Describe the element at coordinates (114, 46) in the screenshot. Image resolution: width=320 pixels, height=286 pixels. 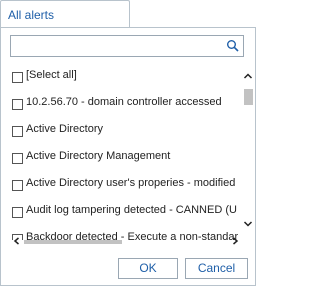
I see `search-input` at that location.